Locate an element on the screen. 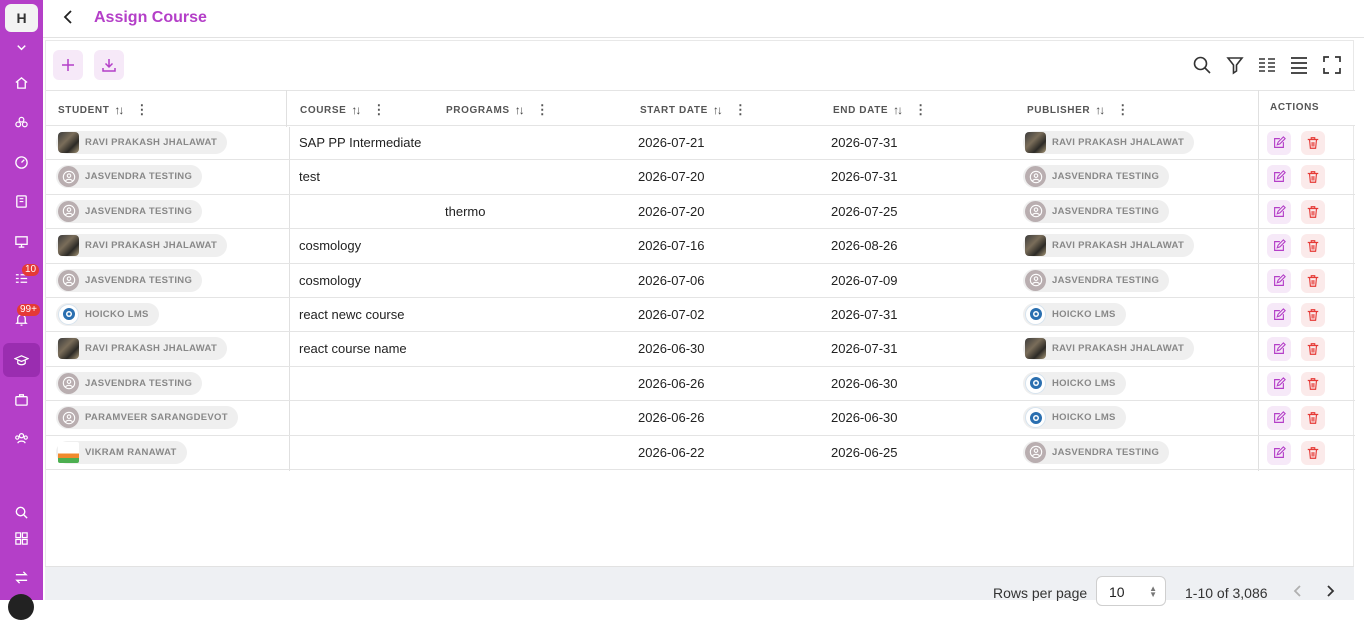  start-date-cell: 2026-07-20 is located at coordinates (671, 211).